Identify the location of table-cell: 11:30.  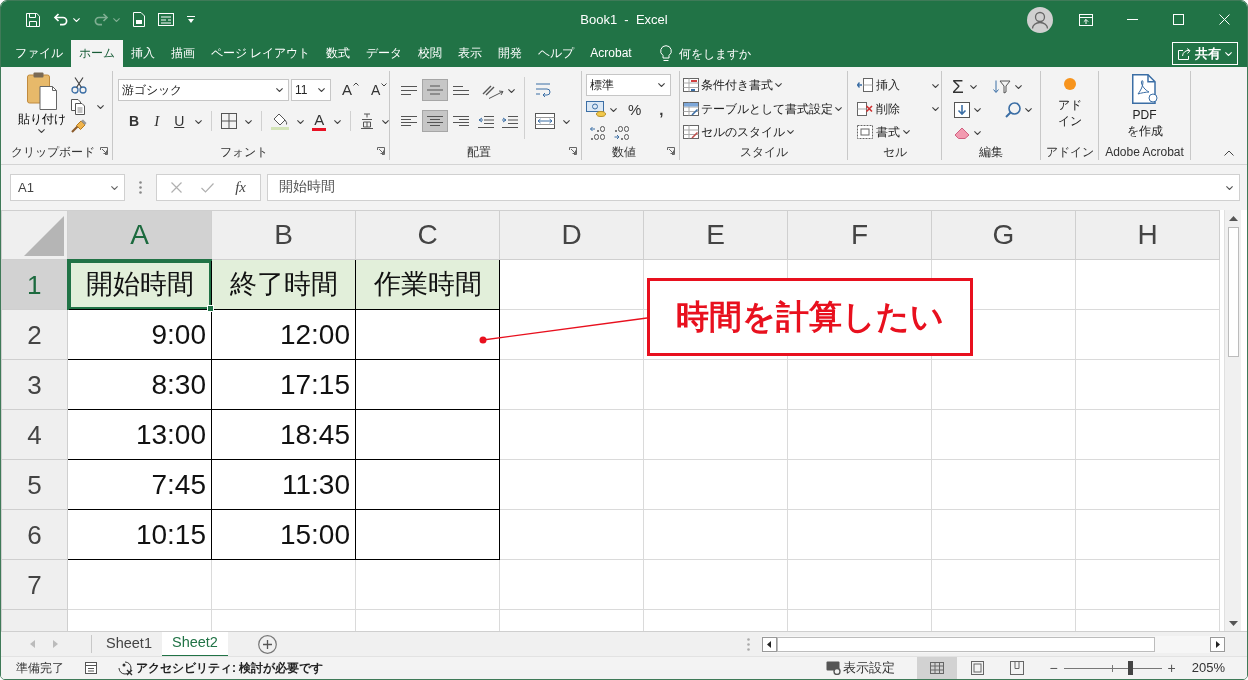
(283, 484).